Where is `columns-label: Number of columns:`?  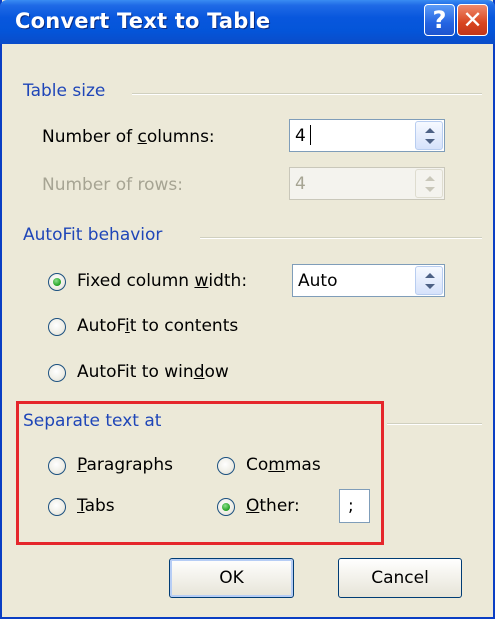 columns-label: Number of columns: is located at coordinates (128, 137).